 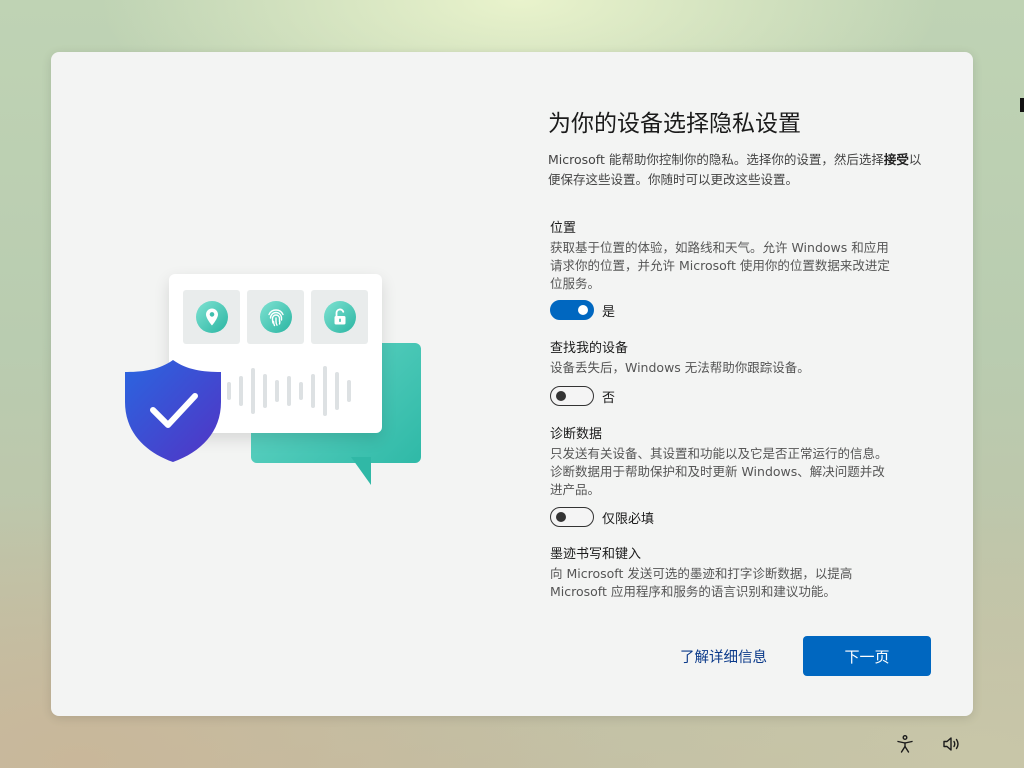 I want to click on location-pin-icon, so click(x=211, y=317).